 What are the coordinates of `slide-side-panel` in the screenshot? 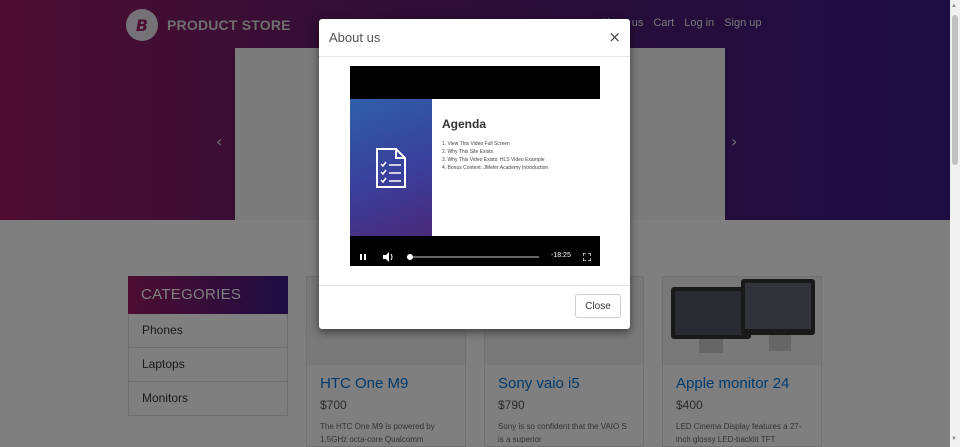 It's located at (391, 167).